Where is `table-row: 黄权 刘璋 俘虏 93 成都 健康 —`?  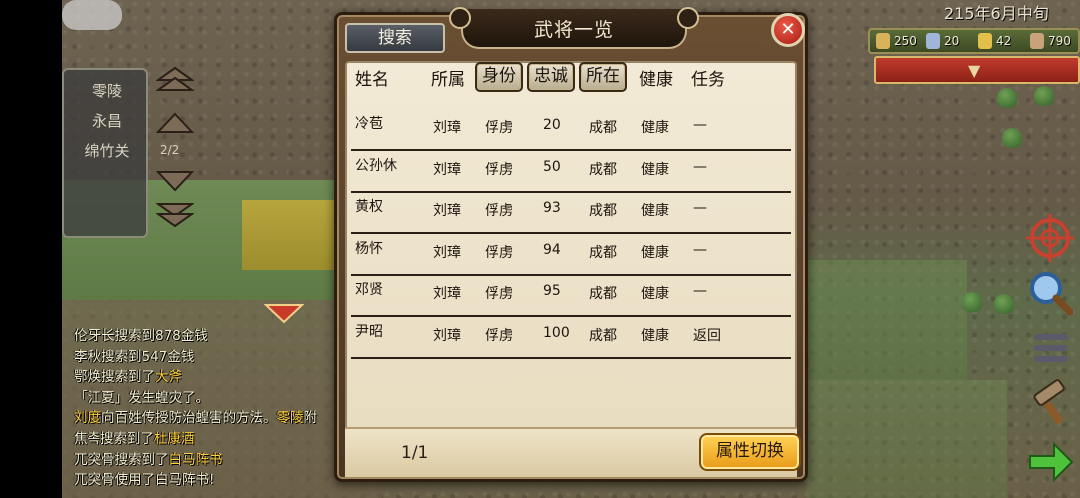
table-row: 黄权 刘璋 俘虏 93 成都 健康 — is located at coordinates (571, 214).